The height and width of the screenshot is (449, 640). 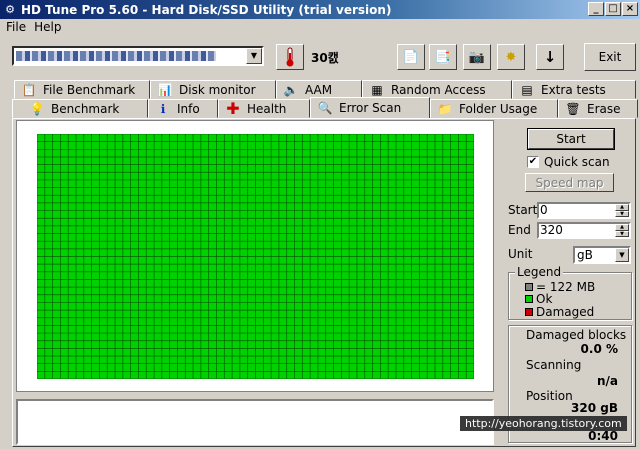 I want to click on copy-all-button: 📑, so click(x=443, y=57).